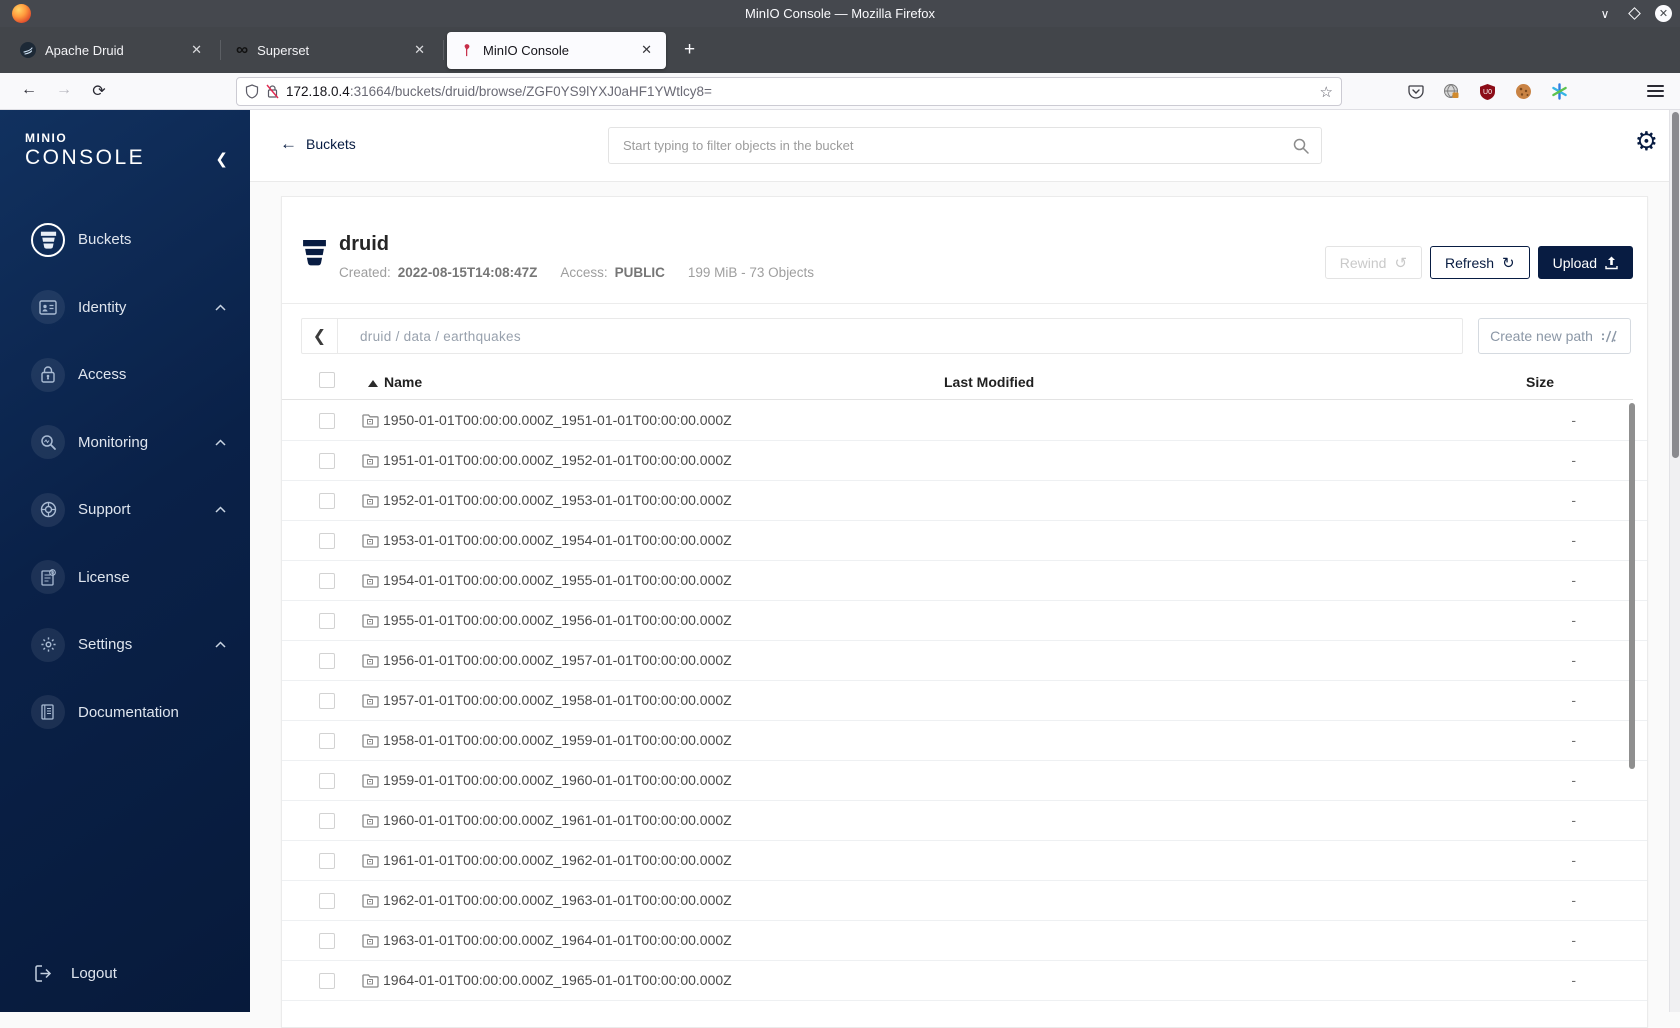 This screenshot has width=1680, height=1028. What do you see at coordinates (1523, 91) in the screenshot?
I see `cookie-icon` at bounding box center [1523, 91].